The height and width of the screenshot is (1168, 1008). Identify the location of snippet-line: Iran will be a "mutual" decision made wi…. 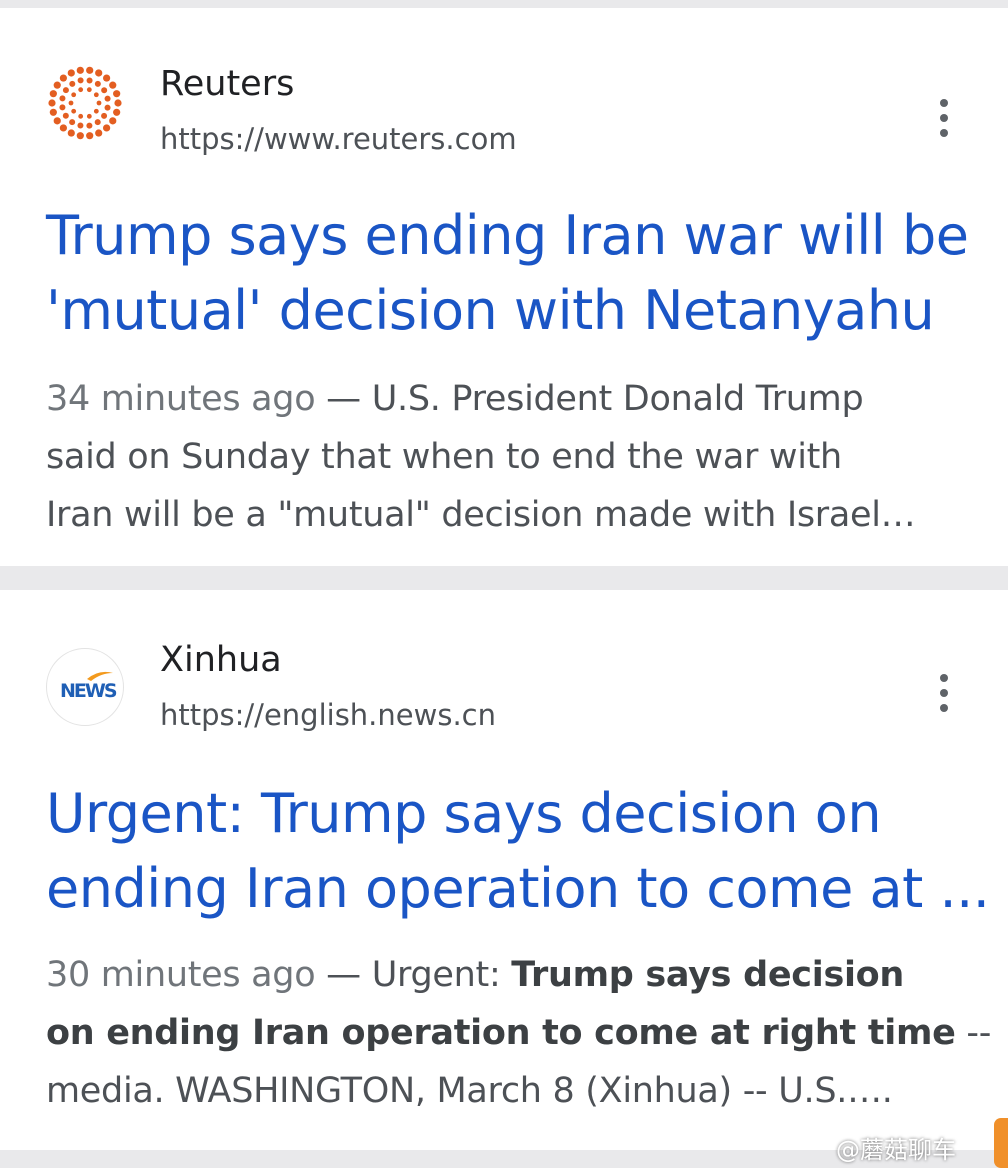
(481, 515).